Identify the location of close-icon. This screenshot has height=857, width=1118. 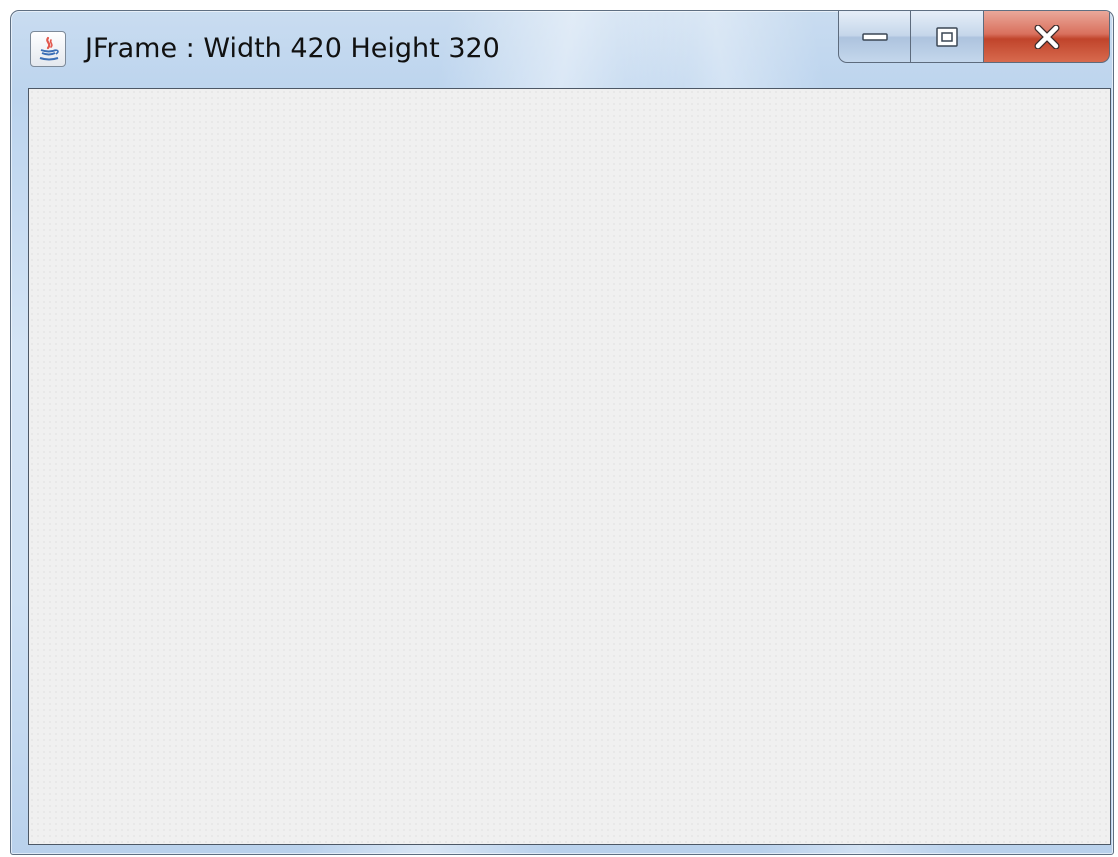
(1046, 36).